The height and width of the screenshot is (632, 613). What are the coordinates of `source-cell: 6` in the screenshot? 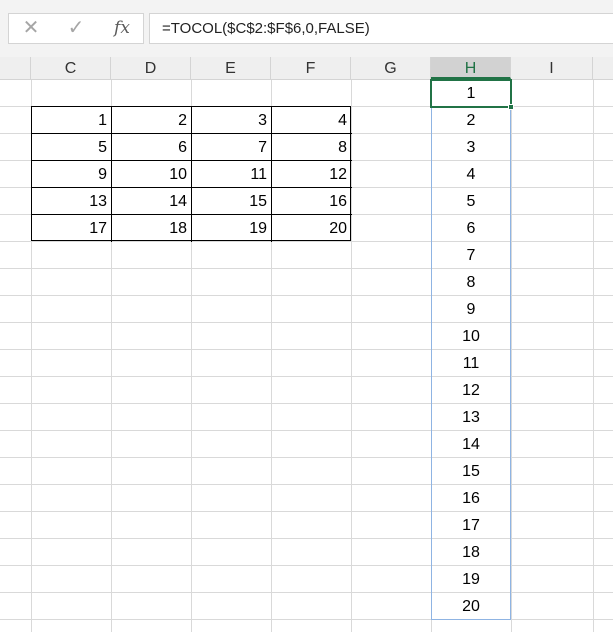 It's located at (151, 147).